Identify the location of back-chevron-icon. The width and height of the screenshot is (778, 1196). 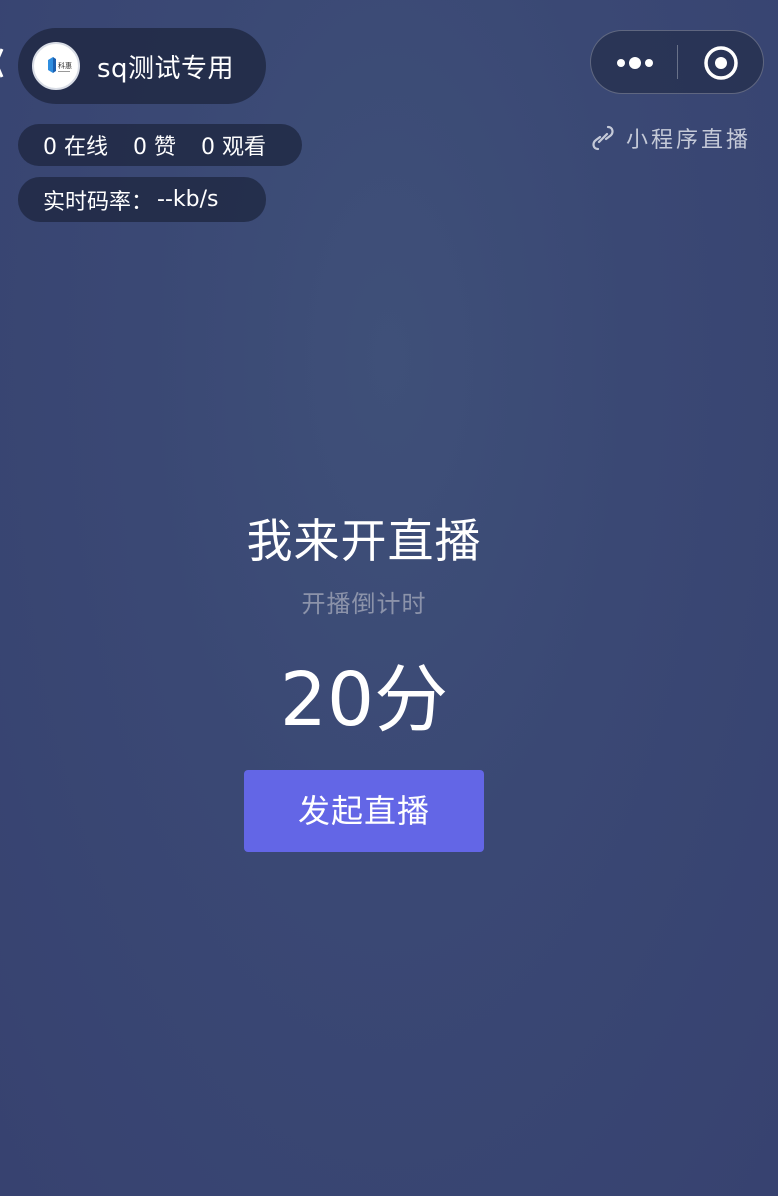
(2, 63).